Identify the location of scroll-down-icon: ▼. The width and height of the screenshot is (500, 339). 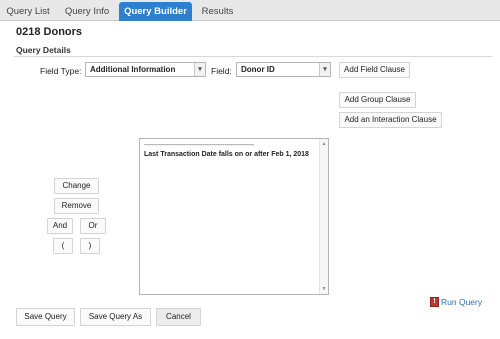
(324, 289).